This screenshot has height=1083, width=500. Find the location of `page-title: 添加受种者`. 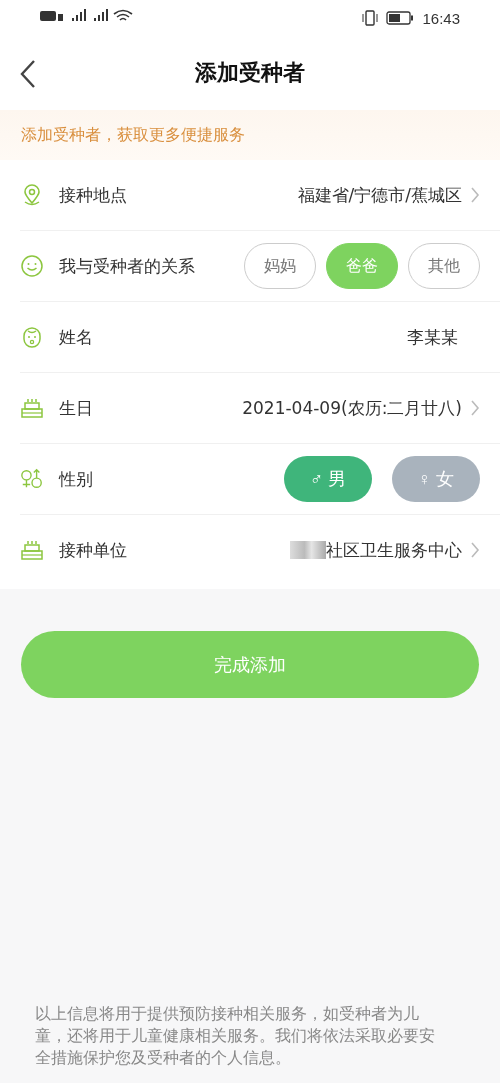

page-title: 添加受种者 is located at coordinates (250, 73).